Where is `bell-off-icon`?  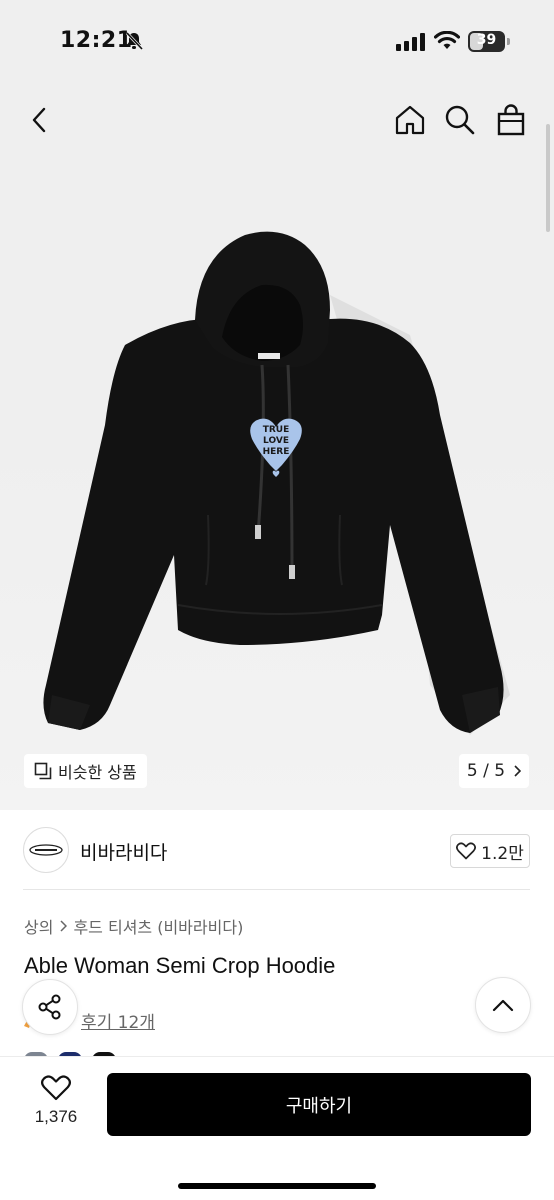 bell-off-icon is located at coordinates (134, 41).